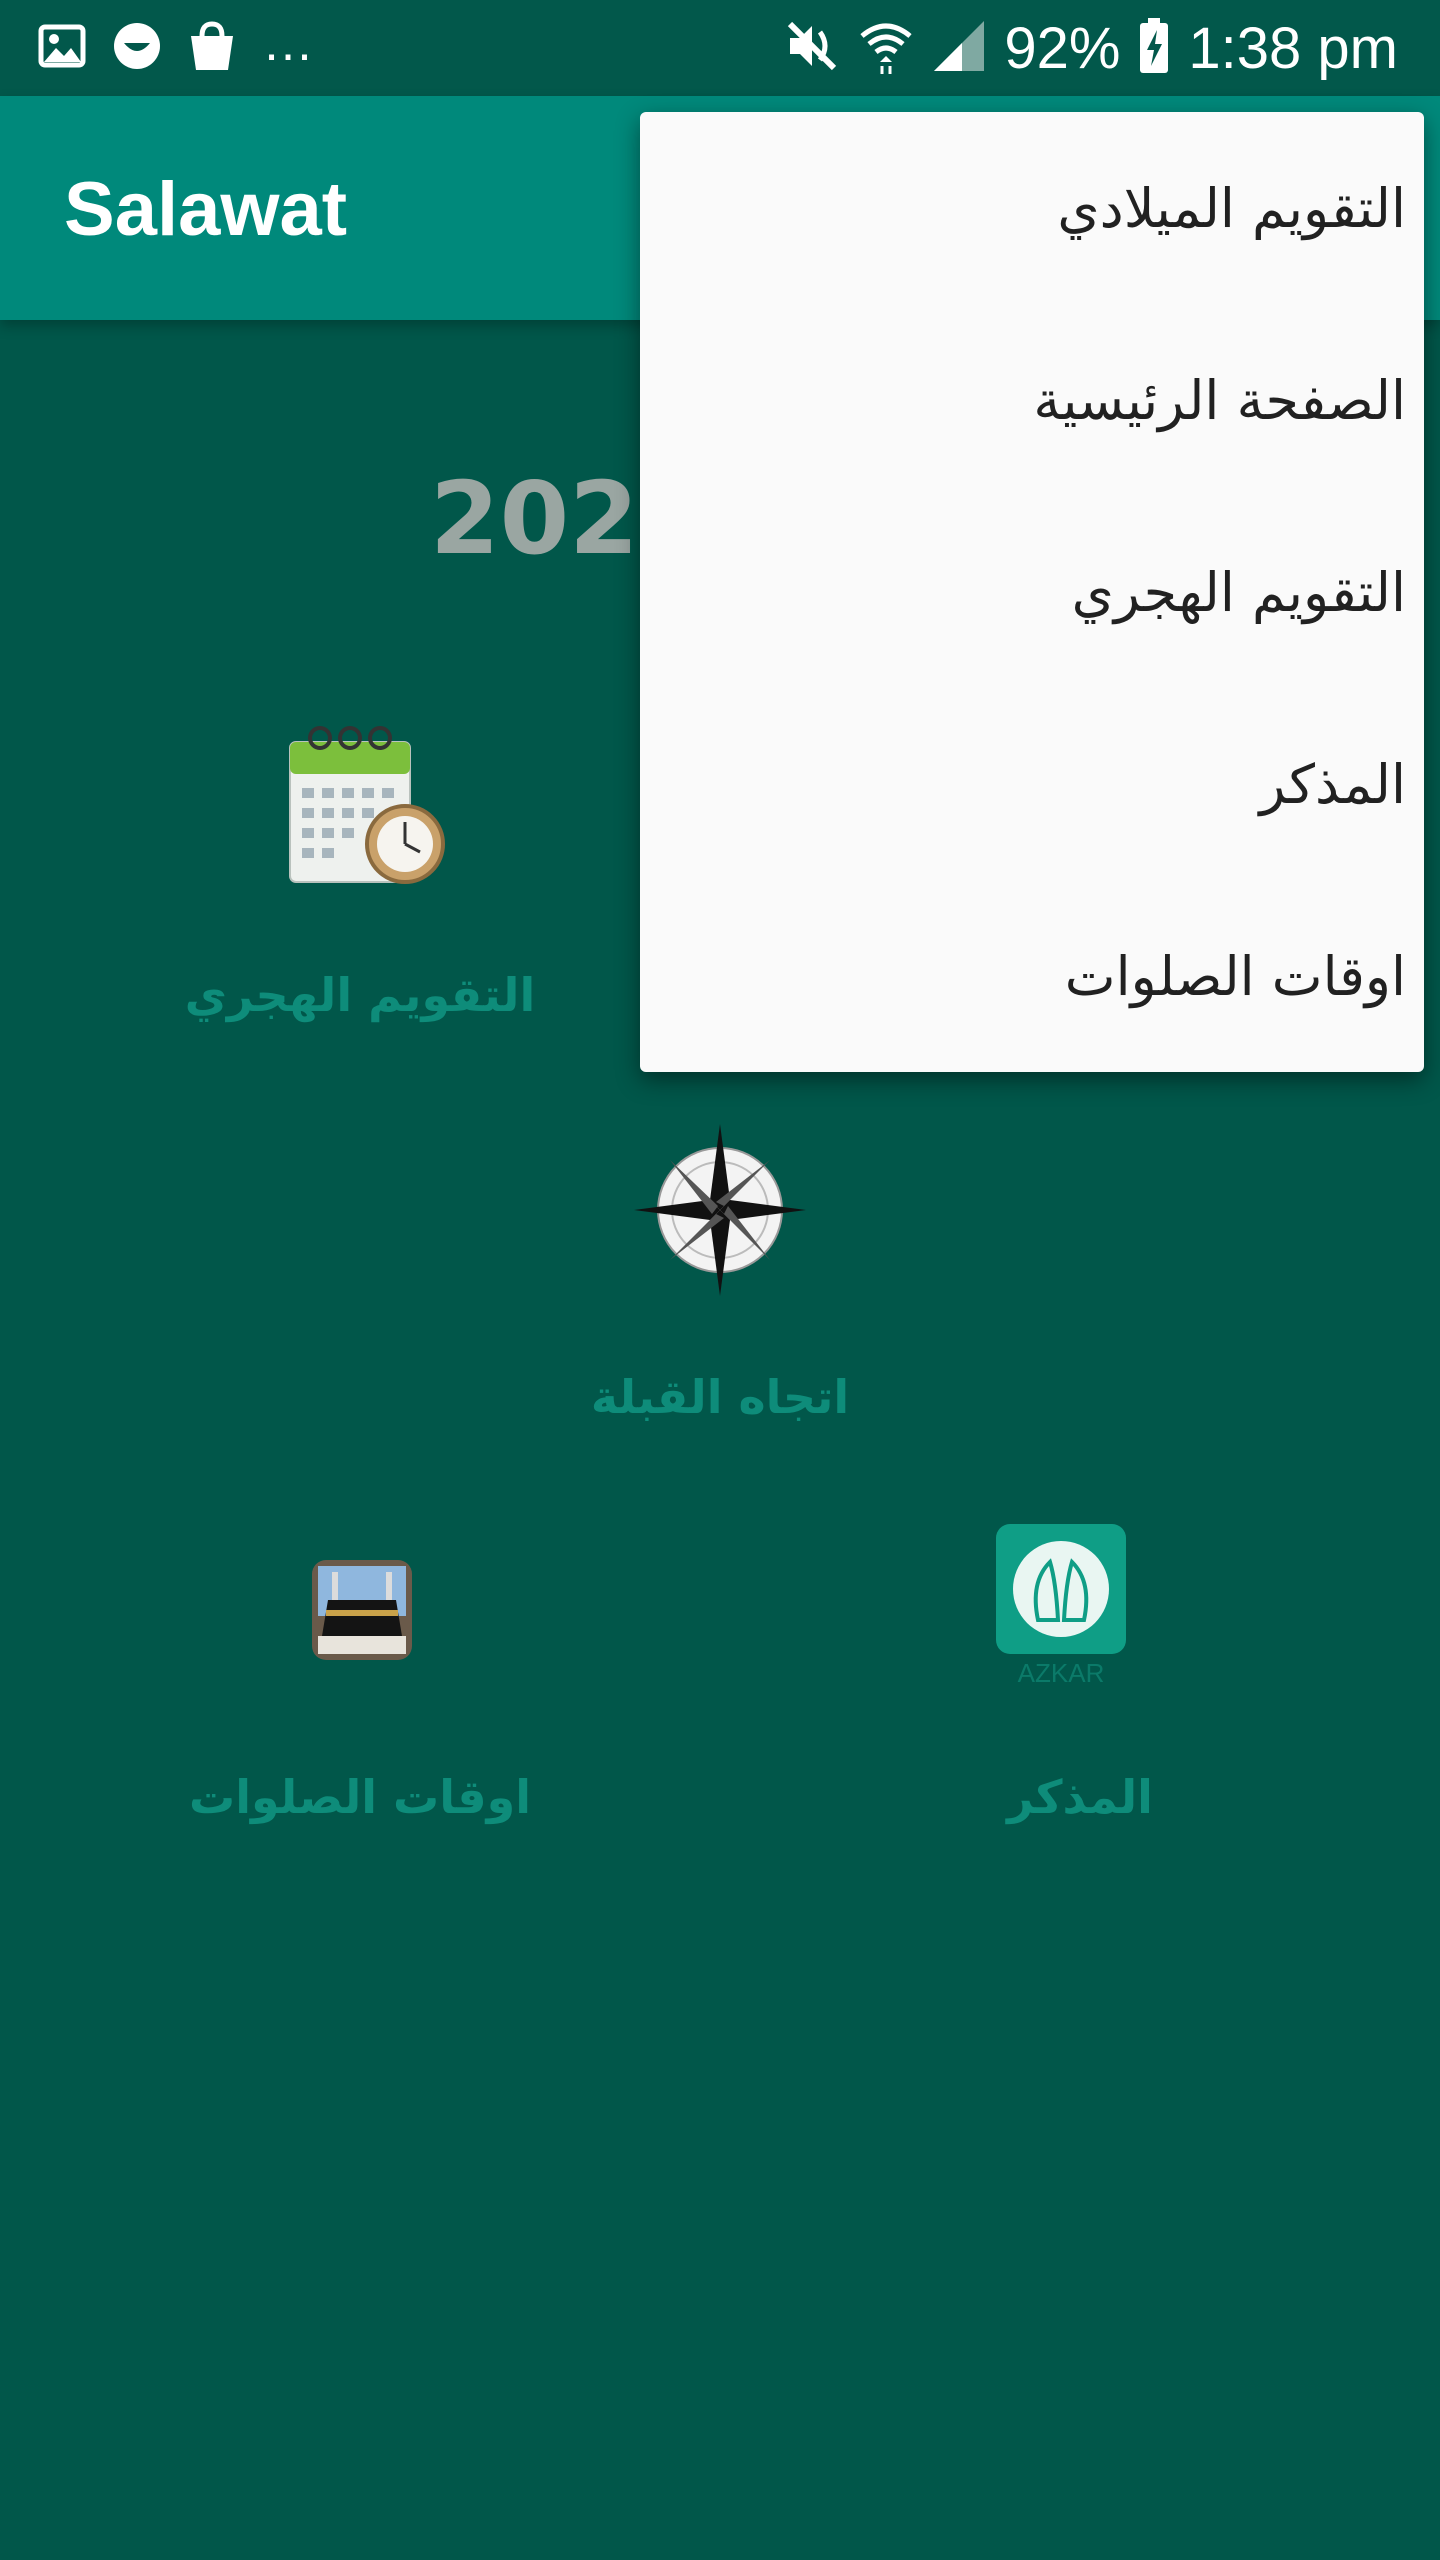 This screenshot has height=2560, width=1440. Describe the element at coordinates (720, 48) in the screenshot. I see `status-bar: … 92% 1:38 pm` at that location.